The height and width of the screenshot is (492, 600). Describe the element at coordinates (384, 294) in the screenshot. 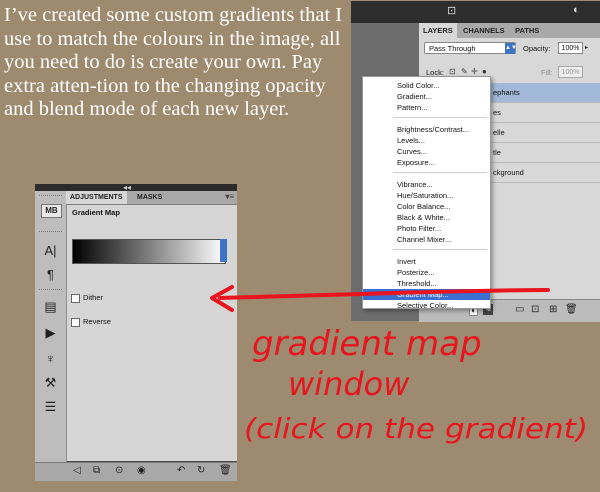

I see `arrow-icon` at that location.